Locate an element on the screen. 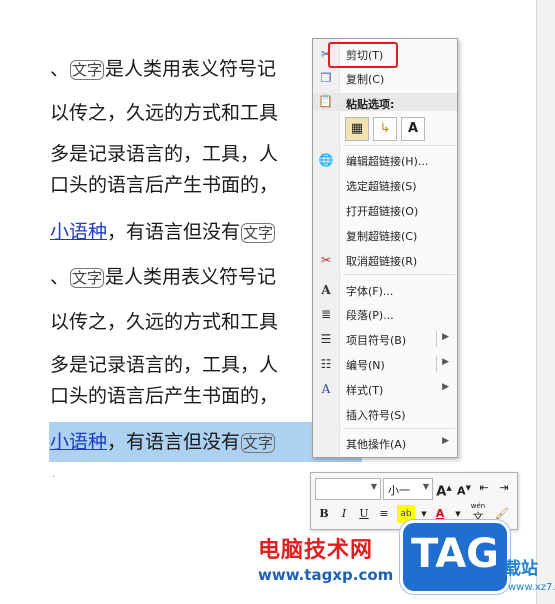 The image size is (555, 604). highlight-annotation-box is located at coordinates (363, 55).